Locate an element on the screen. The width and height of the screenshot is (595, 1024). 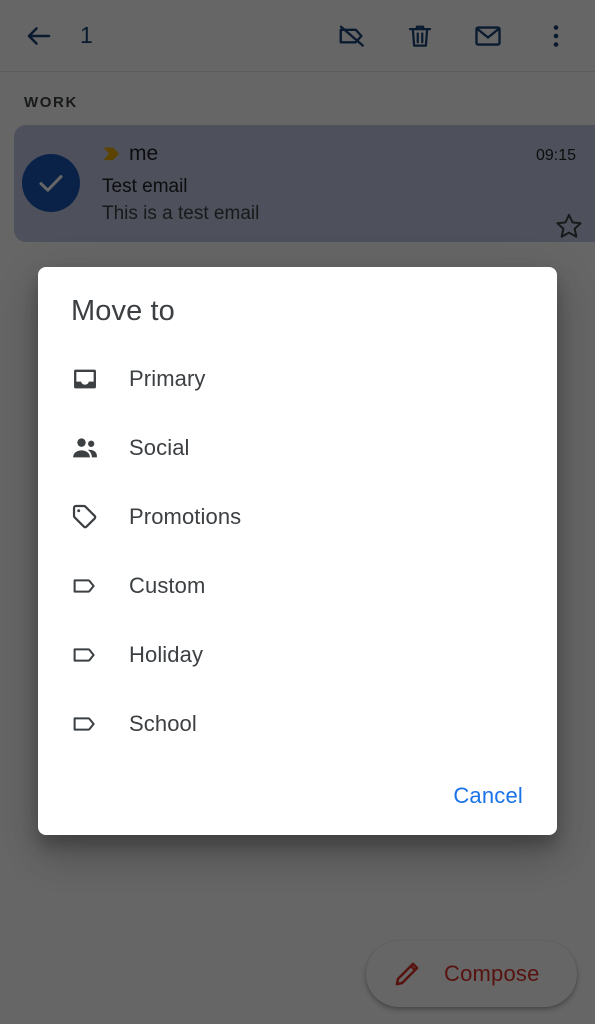
dialog-item-label: School is located at coordinates (163, 723).